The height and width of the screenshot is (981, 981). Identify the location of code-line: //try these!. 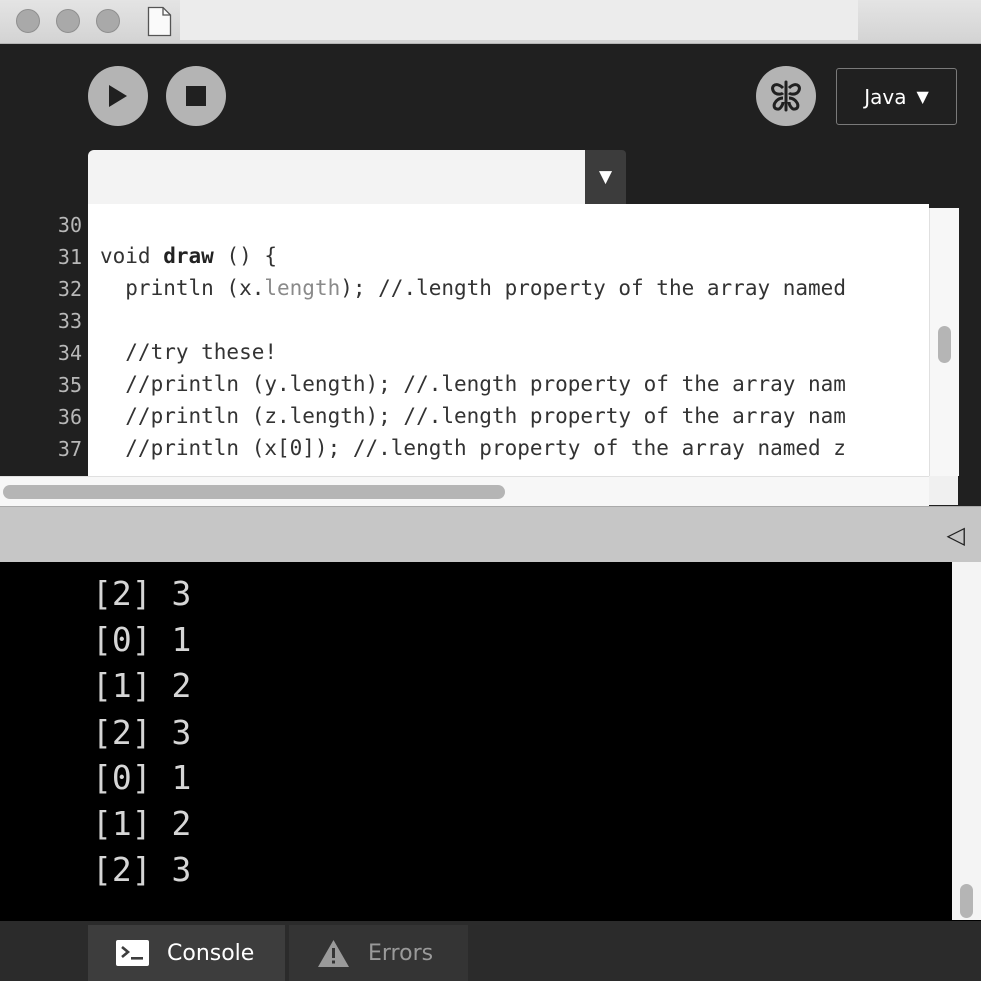
(189, 352).